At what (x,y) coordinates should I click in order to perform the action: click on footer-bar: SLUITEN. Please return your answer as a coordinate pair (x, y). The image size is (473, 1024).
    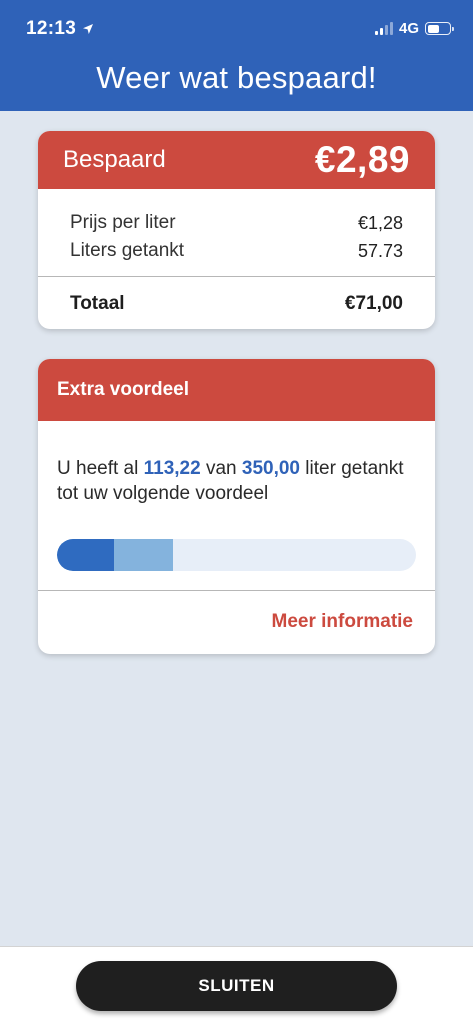
    Looking at the image, I should click on (236, 985).